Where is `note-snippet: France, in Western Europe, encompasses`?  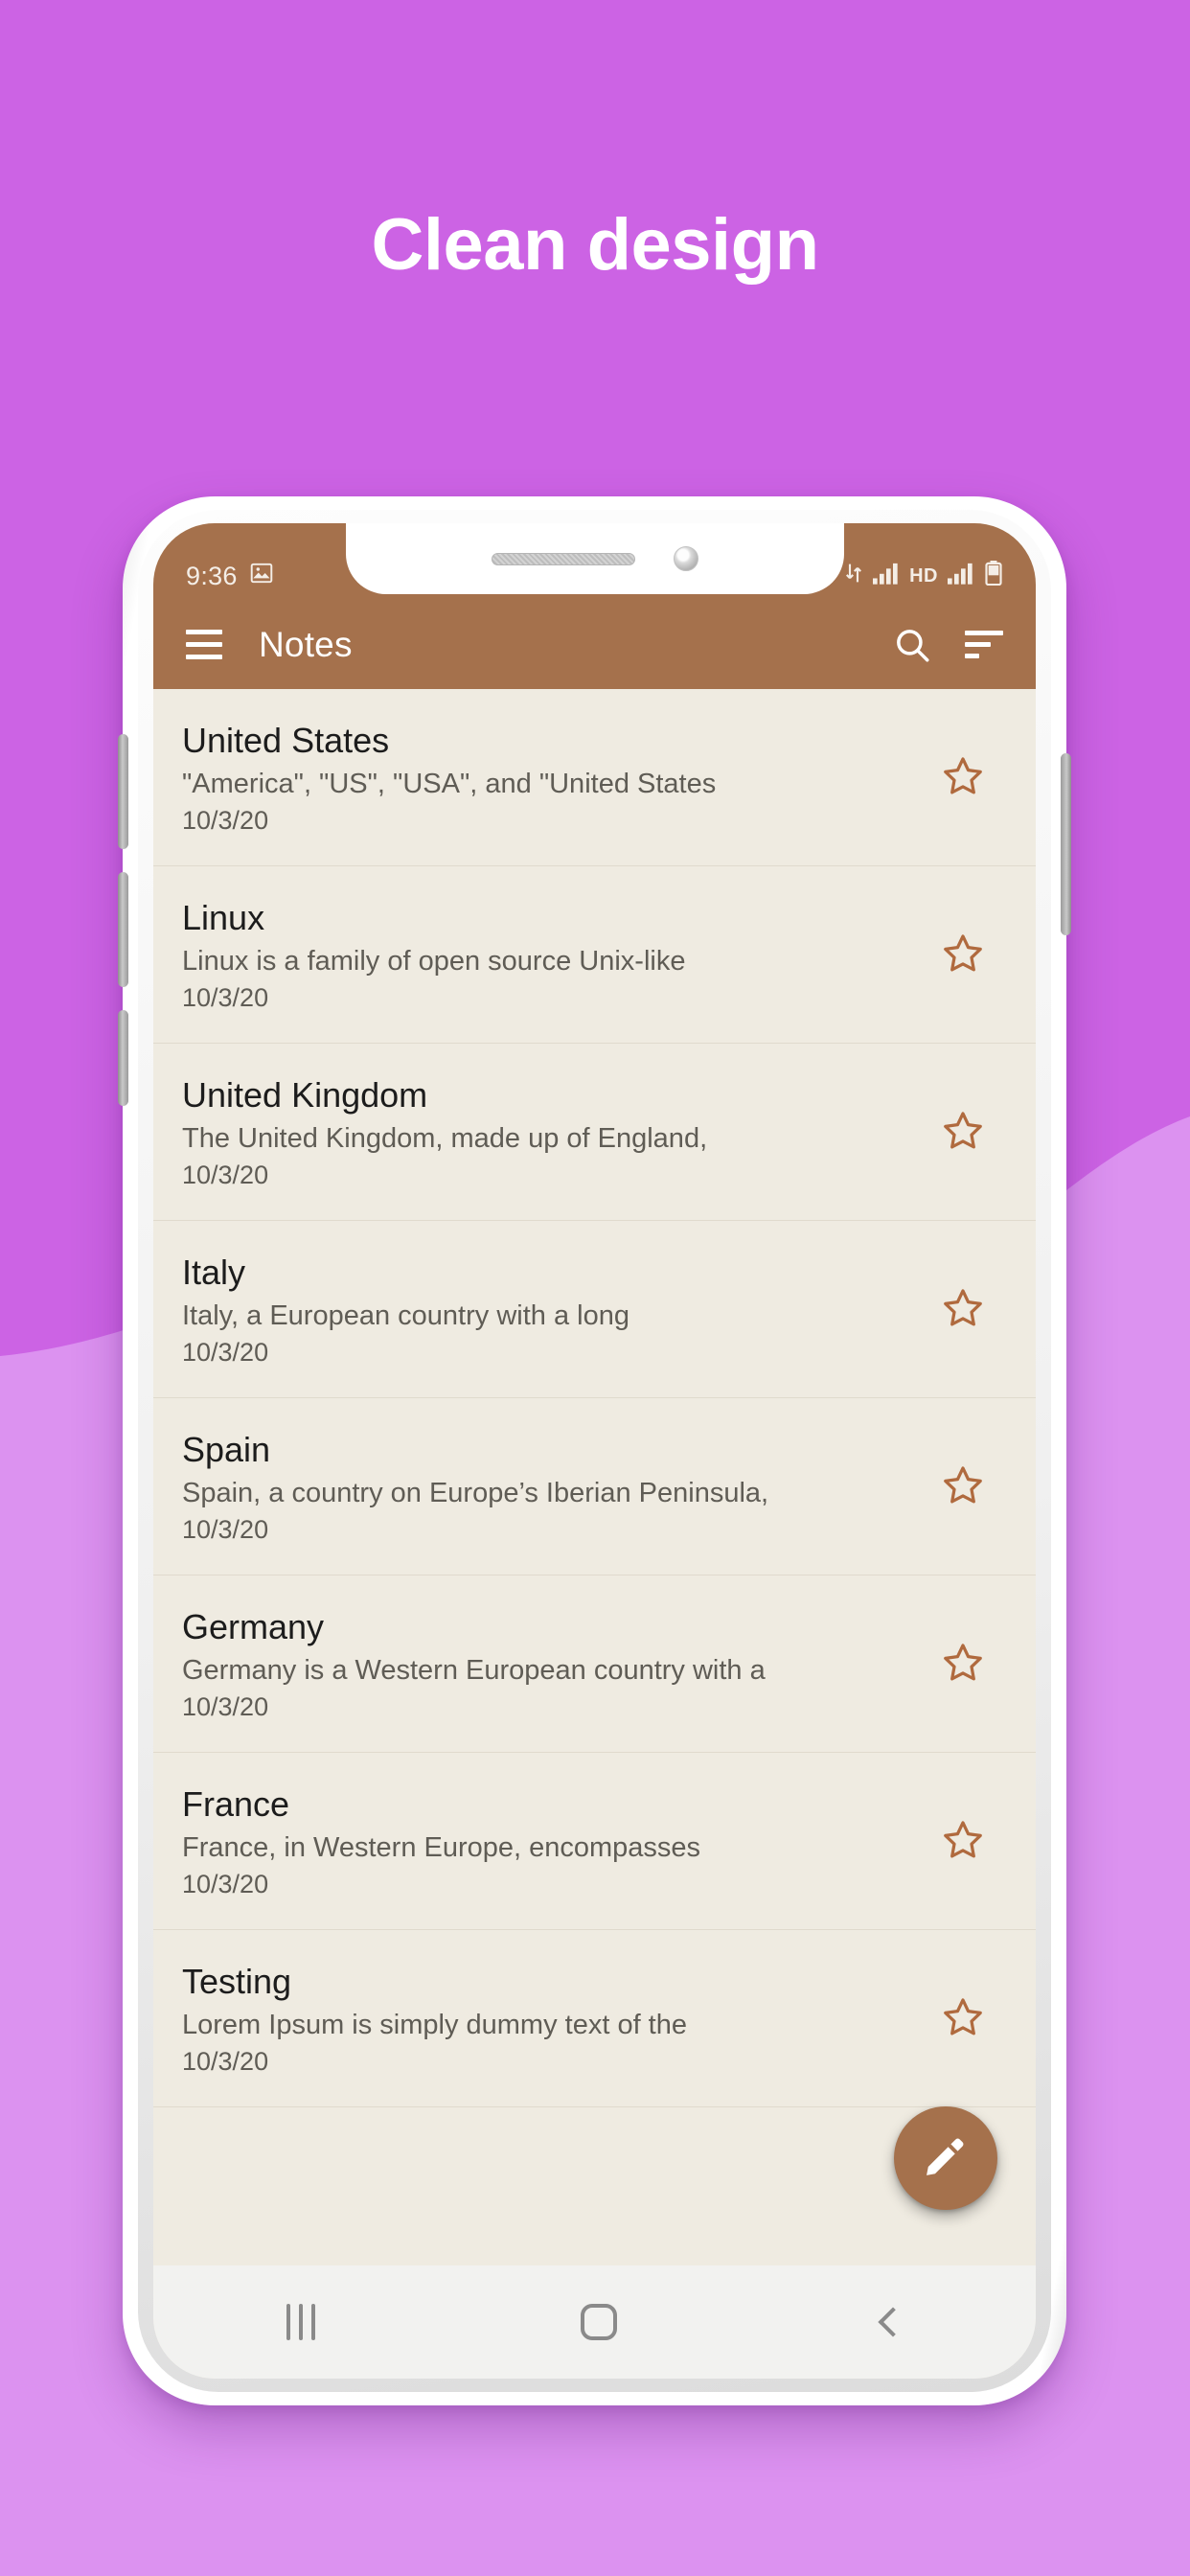 note-snippet: France, in Western Europe, encompasses is located at coordinates (442, 1847).